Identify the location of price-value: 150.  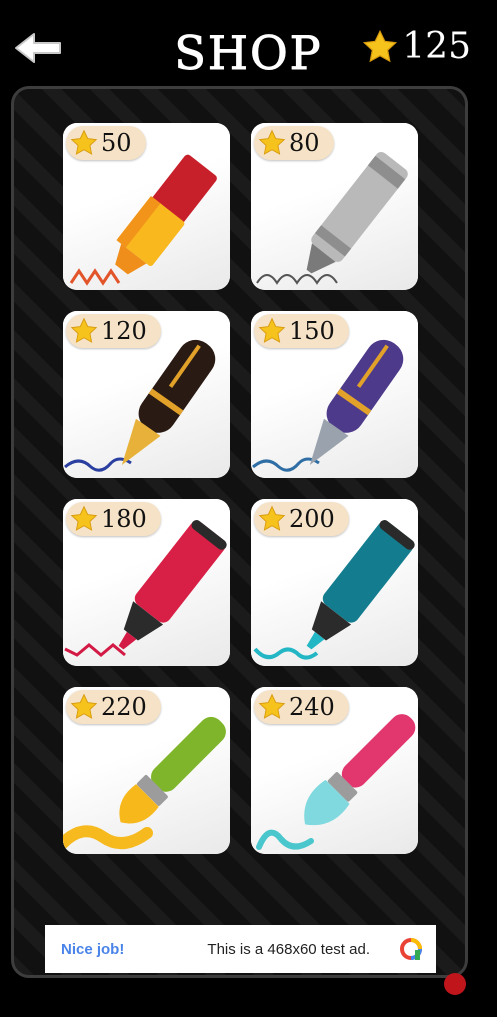
(312, 331).